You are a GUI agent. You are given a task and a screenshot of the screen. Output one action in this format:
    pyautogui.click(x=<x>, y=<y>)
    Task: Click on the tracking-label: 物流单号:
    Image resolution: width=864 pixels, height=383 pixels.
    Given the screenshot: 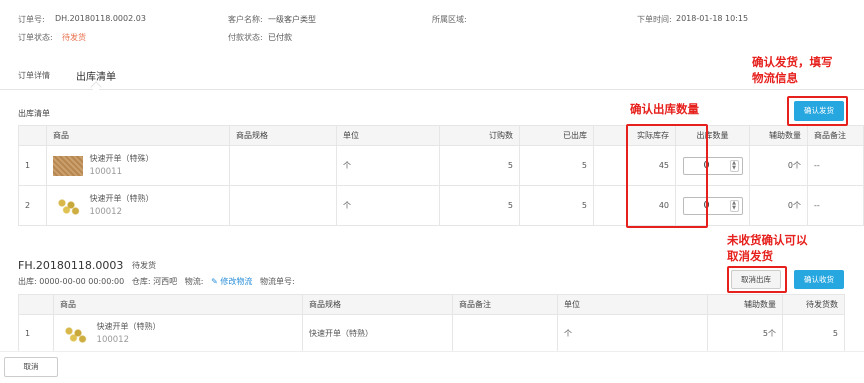 What is the action you would take?
    pyautogui.click(x=277, y=281)
    